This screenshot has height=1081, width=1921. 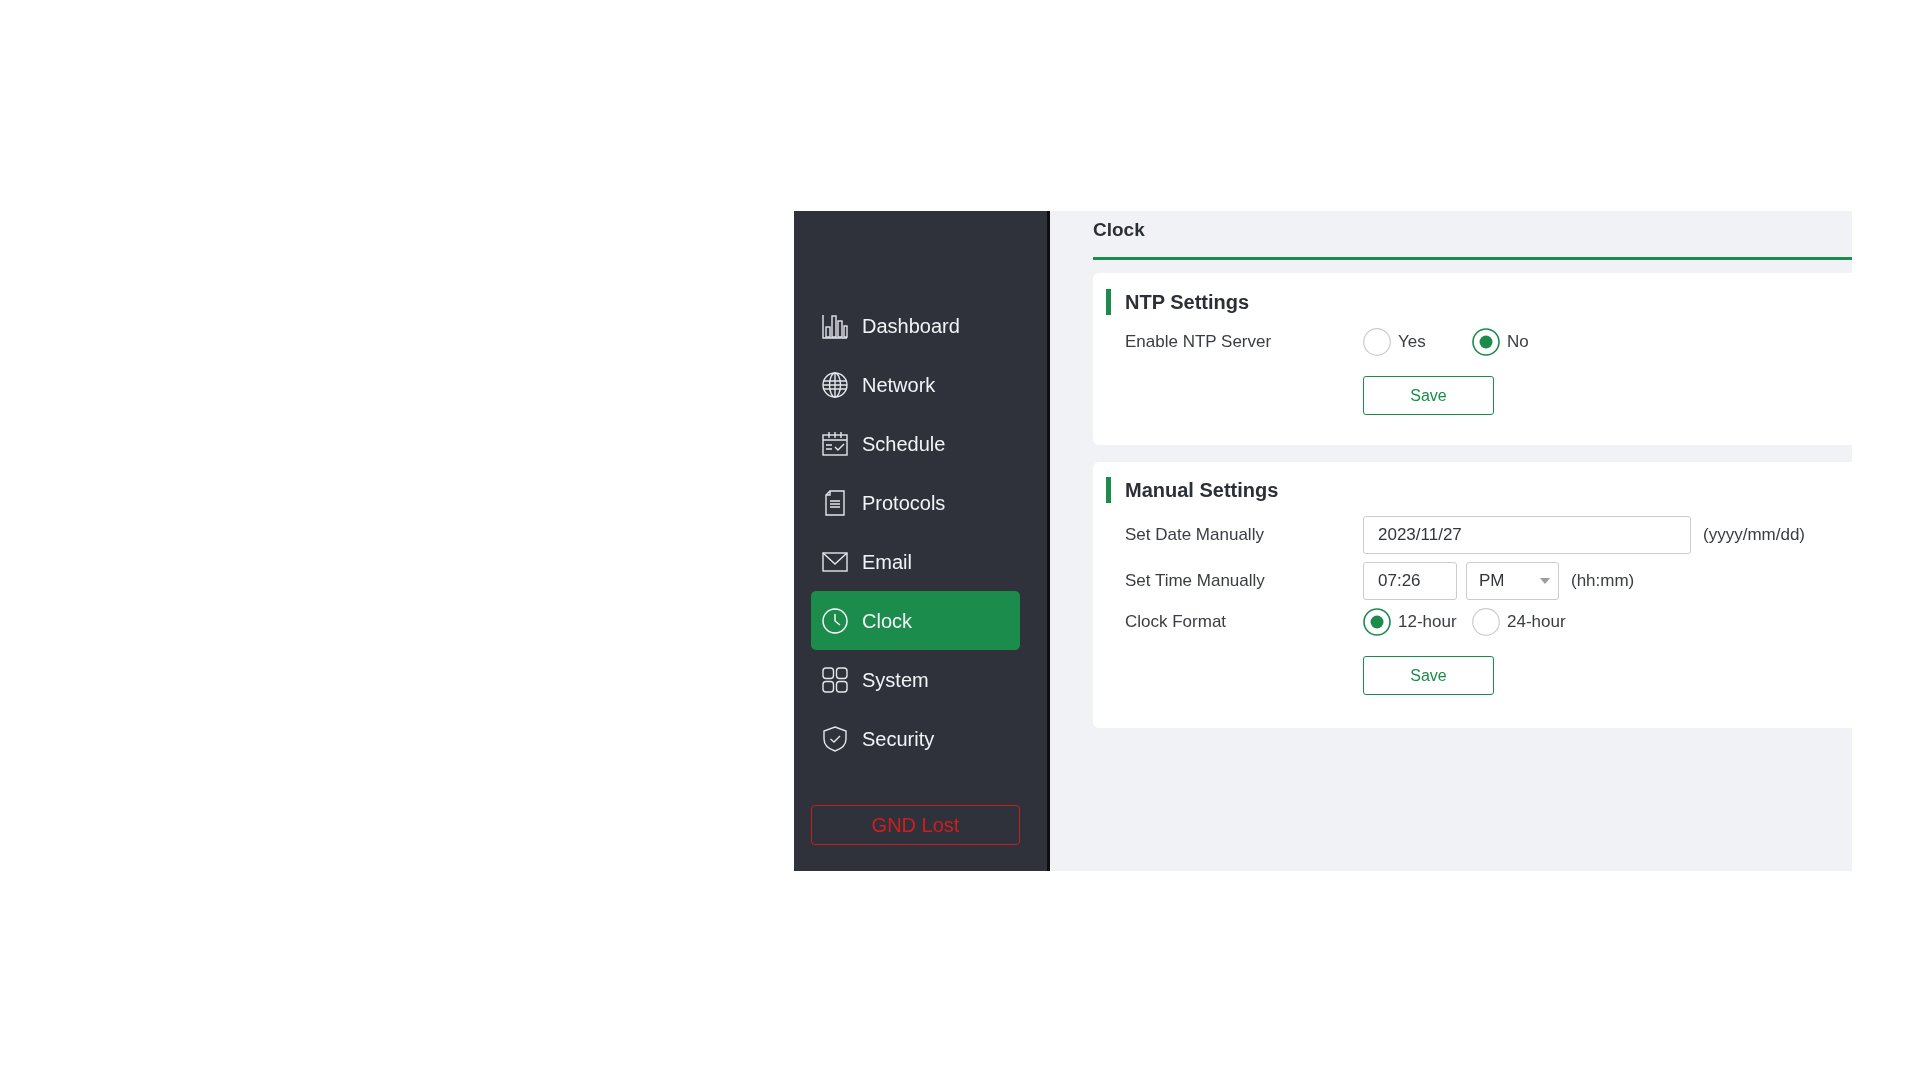 I want to click on time-input: 07:26, so click(x=1410, y=581).